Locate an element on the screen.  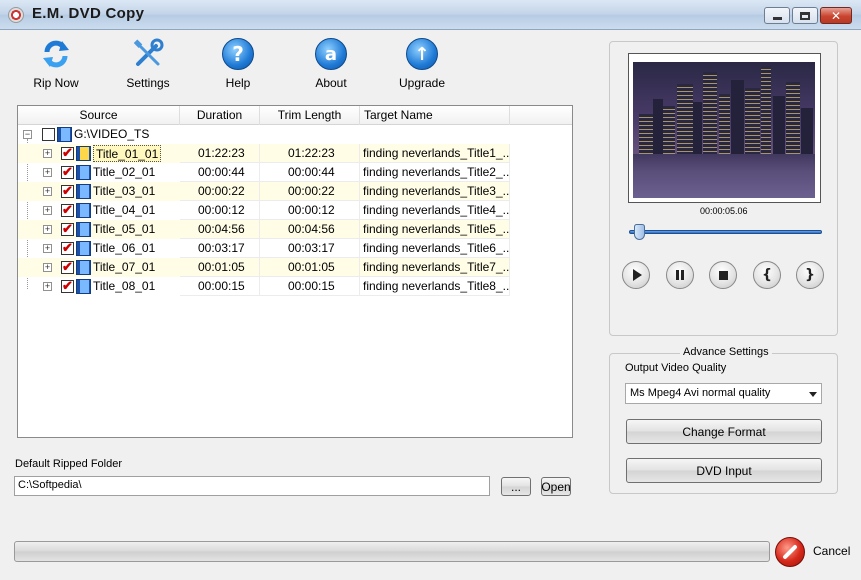
root-checkbox is located at coordinates (48, 134).